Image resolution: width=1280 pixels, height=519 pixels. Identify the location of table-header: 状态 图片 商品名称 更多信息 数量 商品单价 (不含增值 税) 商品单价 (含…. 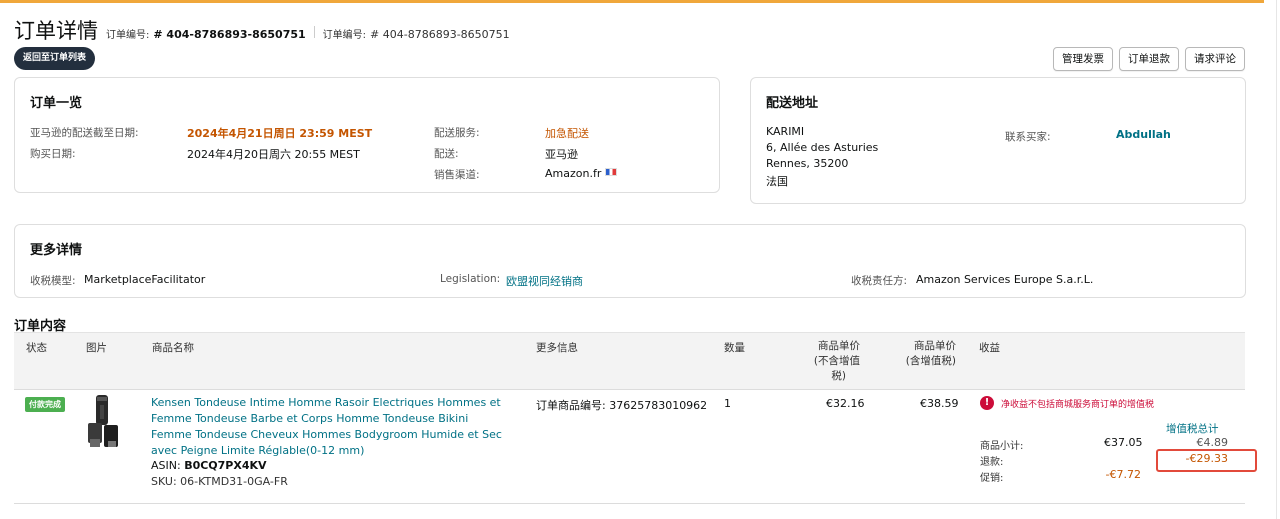
(629, 361).